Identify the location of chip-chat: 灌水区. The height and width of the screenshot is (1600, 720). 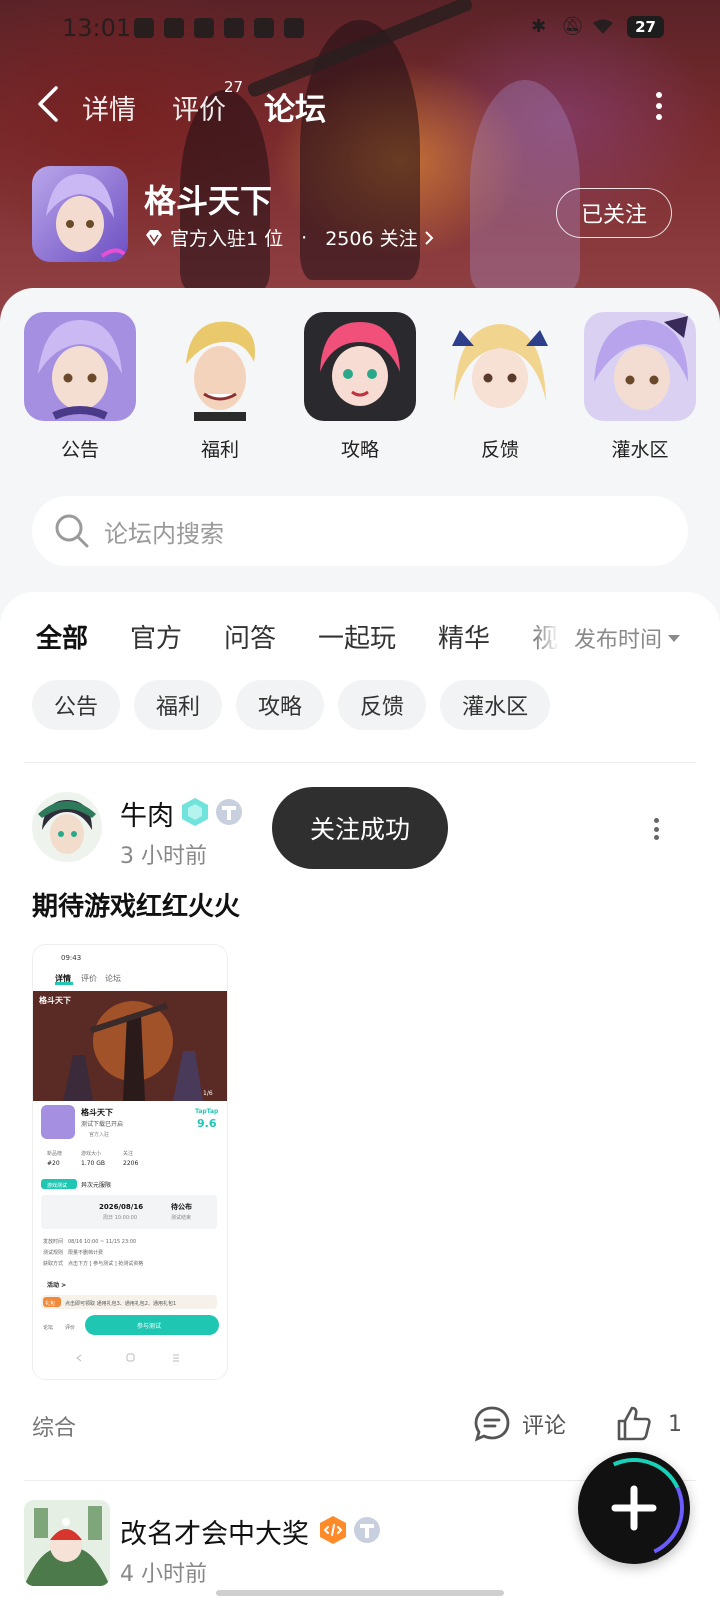
(495, 705).